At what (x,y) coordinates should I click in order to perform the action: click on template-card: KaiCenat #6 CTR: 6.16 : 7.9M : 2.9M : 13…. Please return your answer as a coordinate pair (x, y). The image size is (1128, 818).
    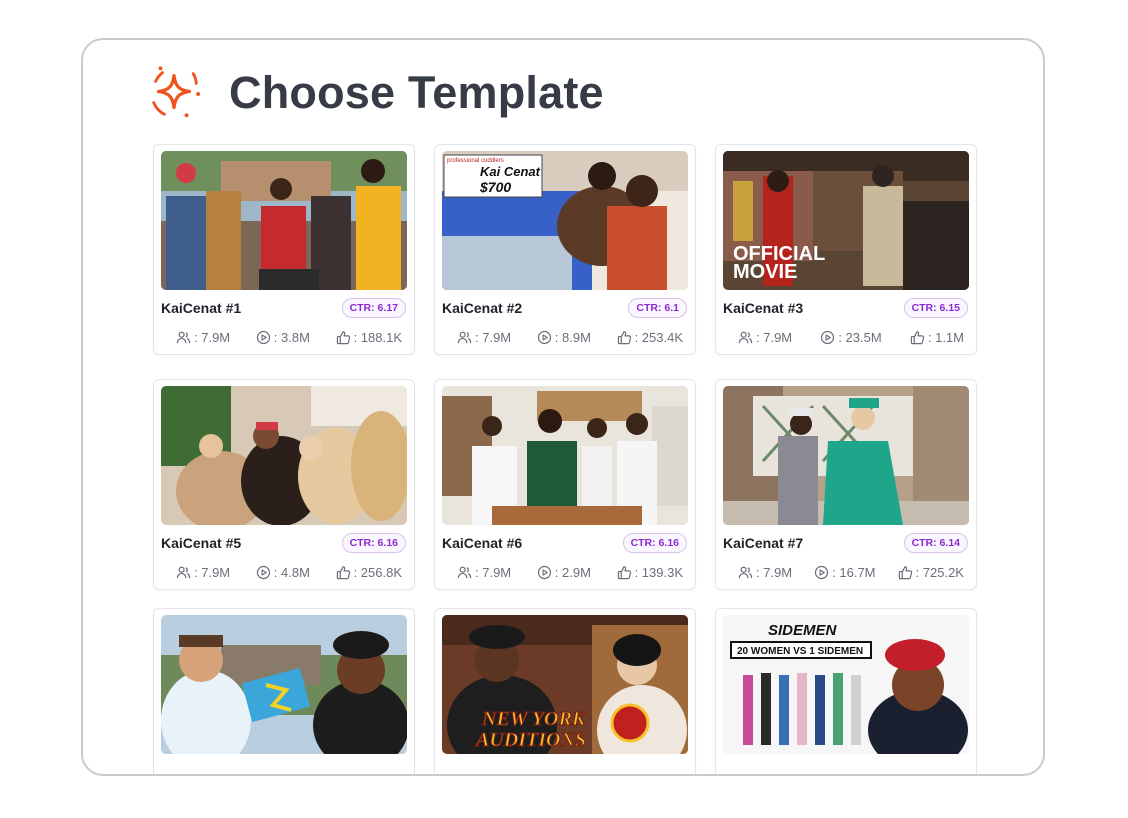
    Looking at the image, I should click on (565, 484).